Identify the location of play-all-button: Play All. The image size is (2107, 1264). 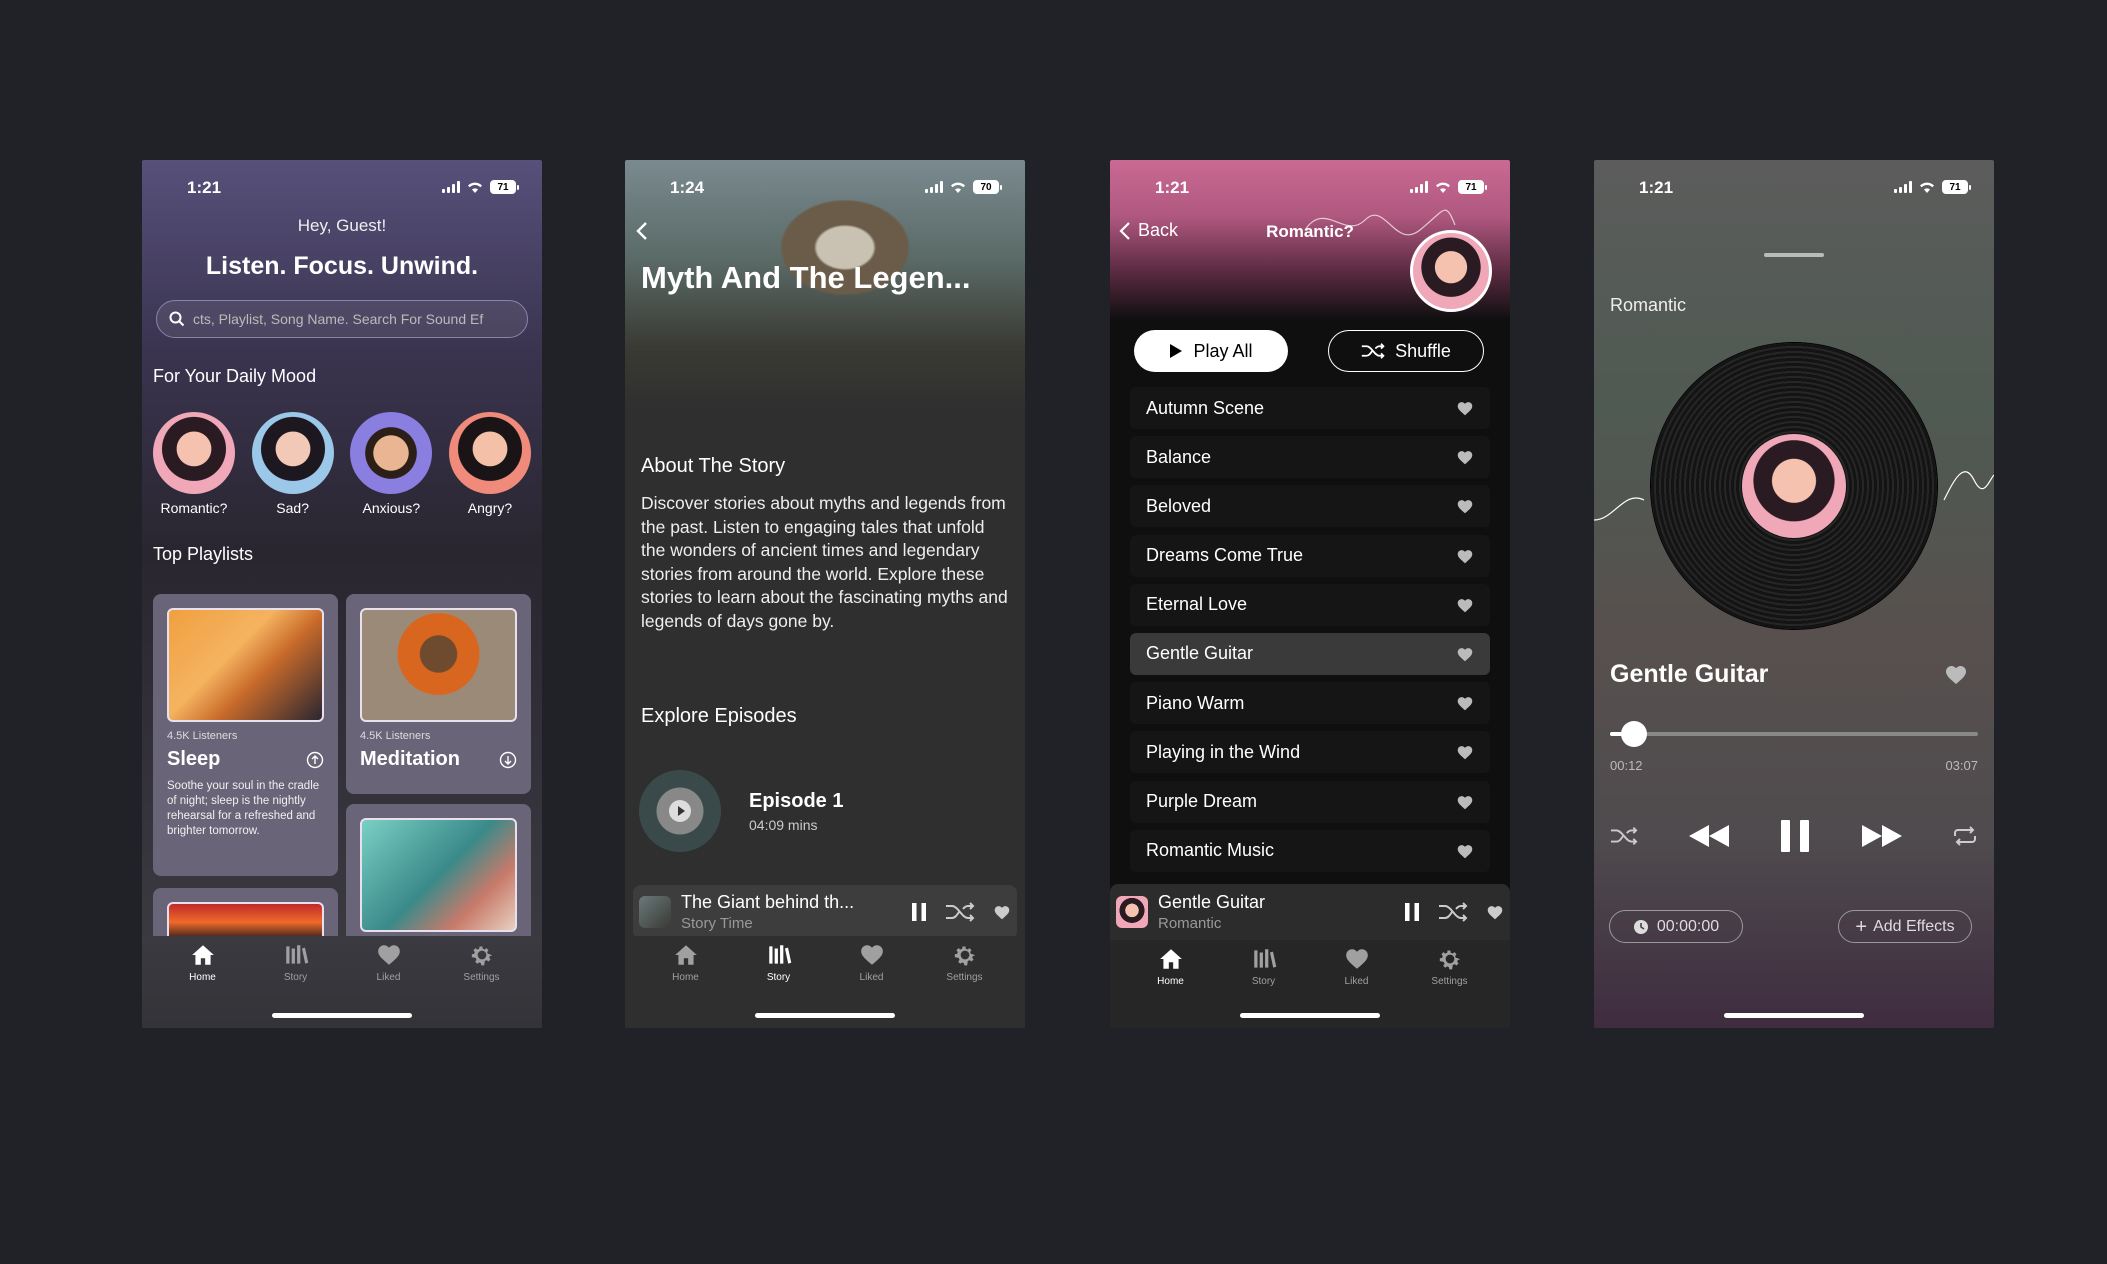
(1211, 351).